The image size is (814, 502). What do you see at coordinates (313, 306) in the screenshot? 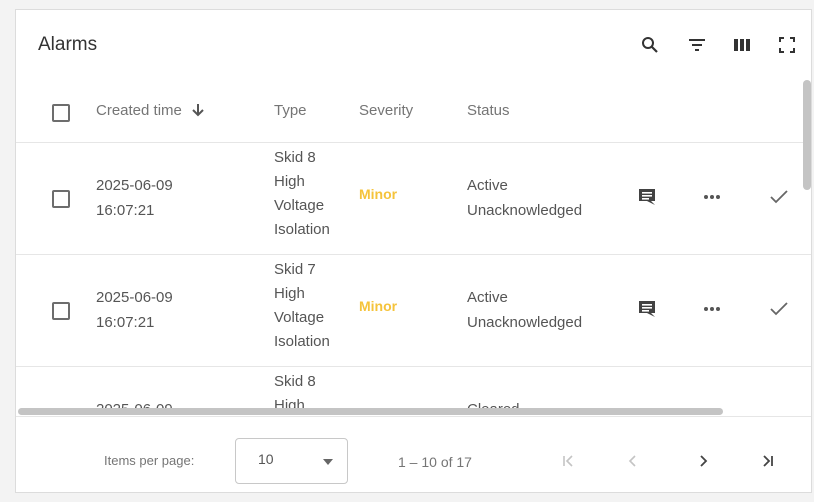
I see `type-cell: Skid 7 High Voltage Isolation` at bounding box center [313, 306].